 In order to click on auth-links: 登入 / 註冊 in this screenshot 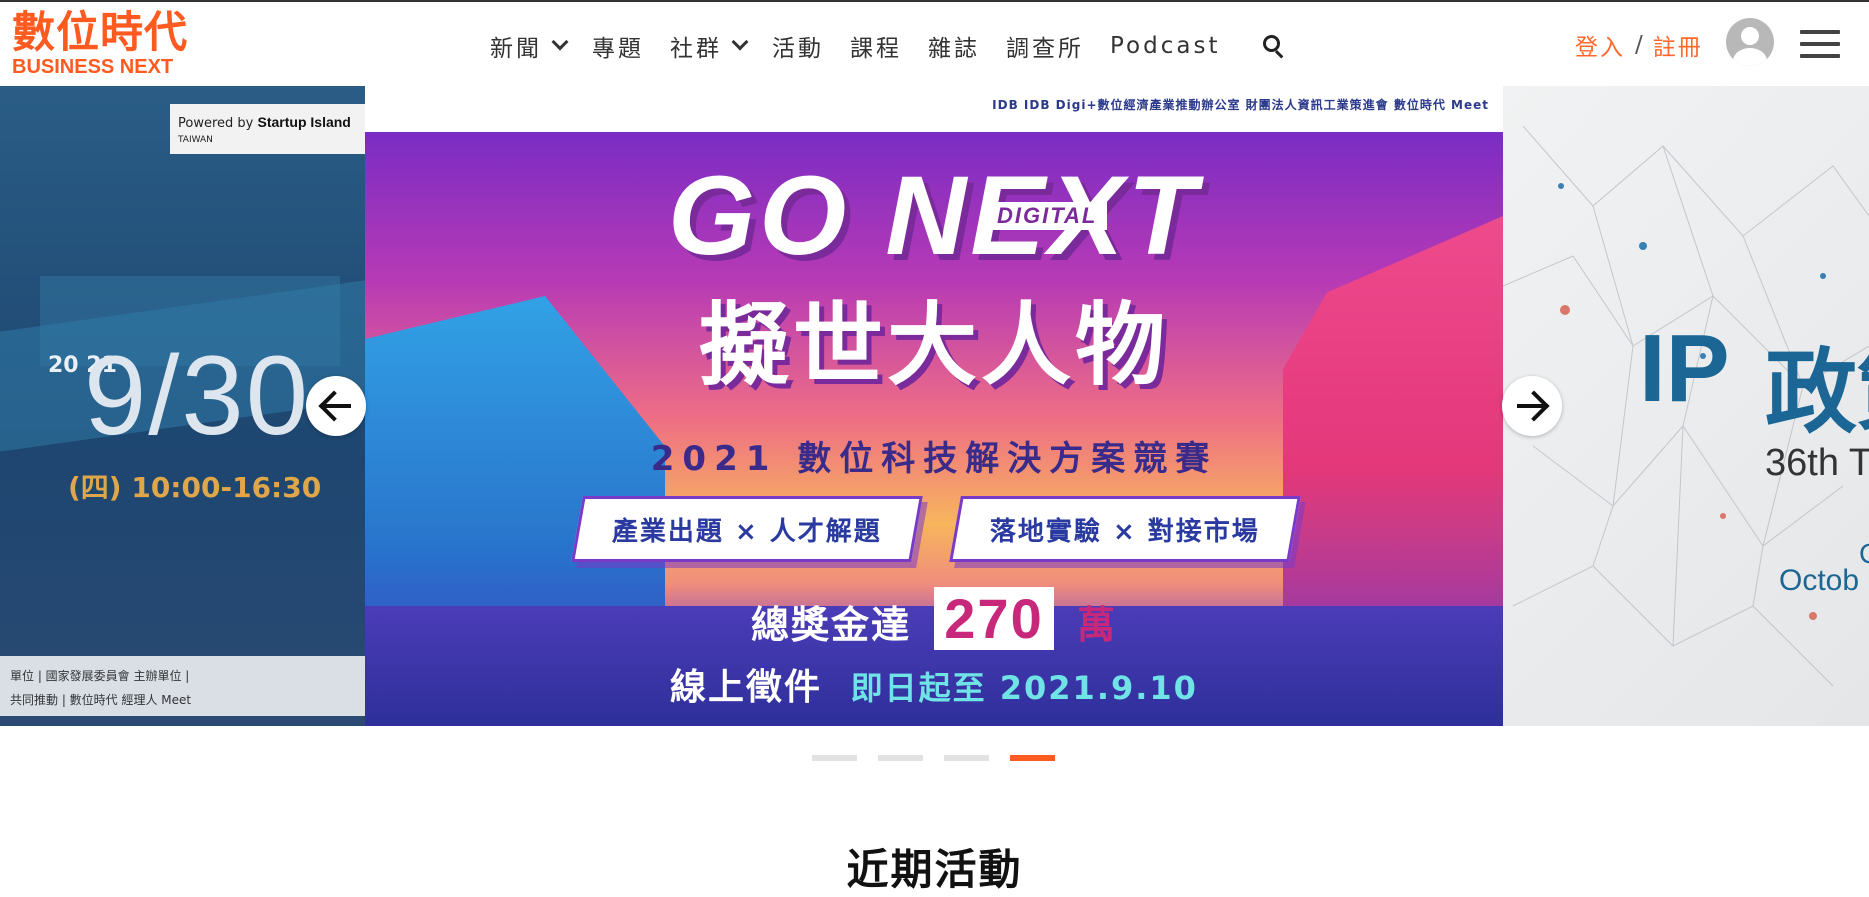, I will do `click(1639, 45)`.